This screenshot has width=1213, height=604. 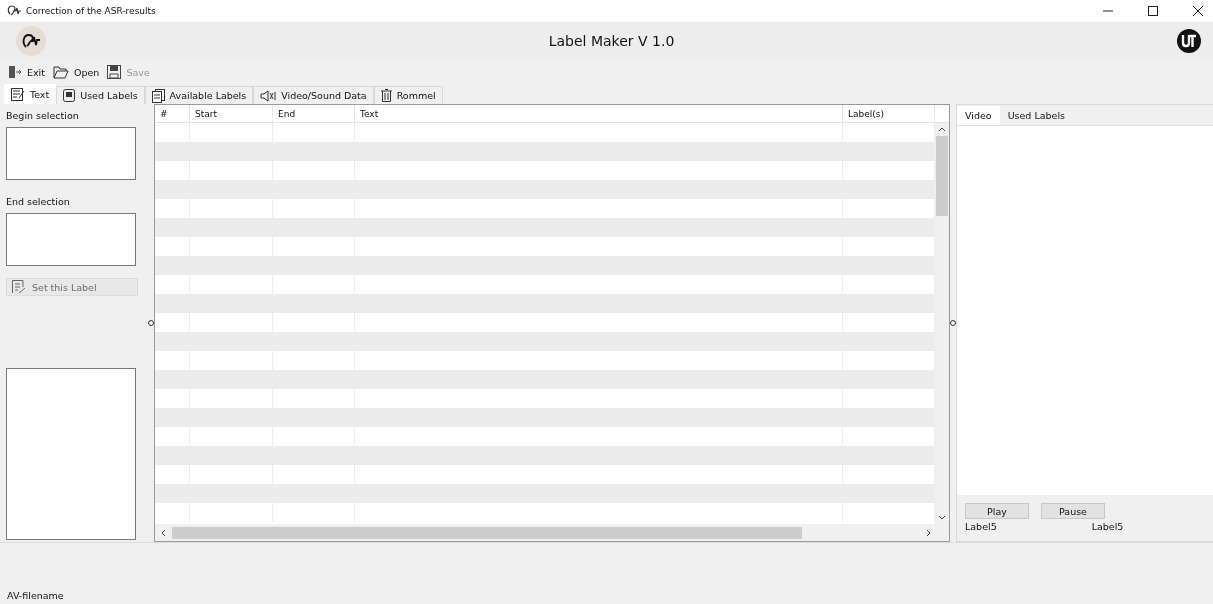 I want to click on toolbar-button: Open, so click(x=76, y=72).